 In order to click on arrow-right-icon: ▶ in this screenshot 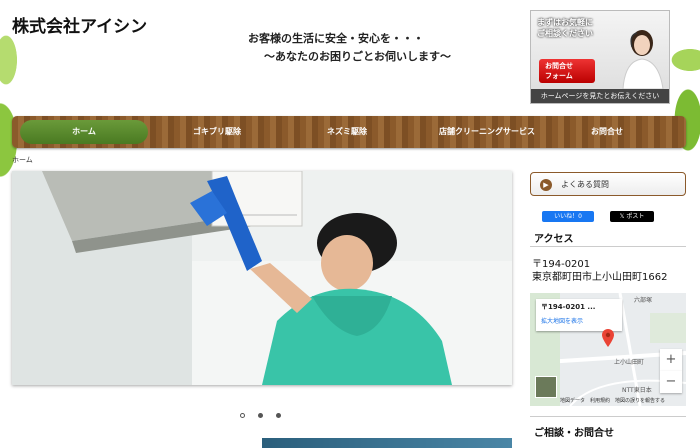, I will do `click(546, 185)`.